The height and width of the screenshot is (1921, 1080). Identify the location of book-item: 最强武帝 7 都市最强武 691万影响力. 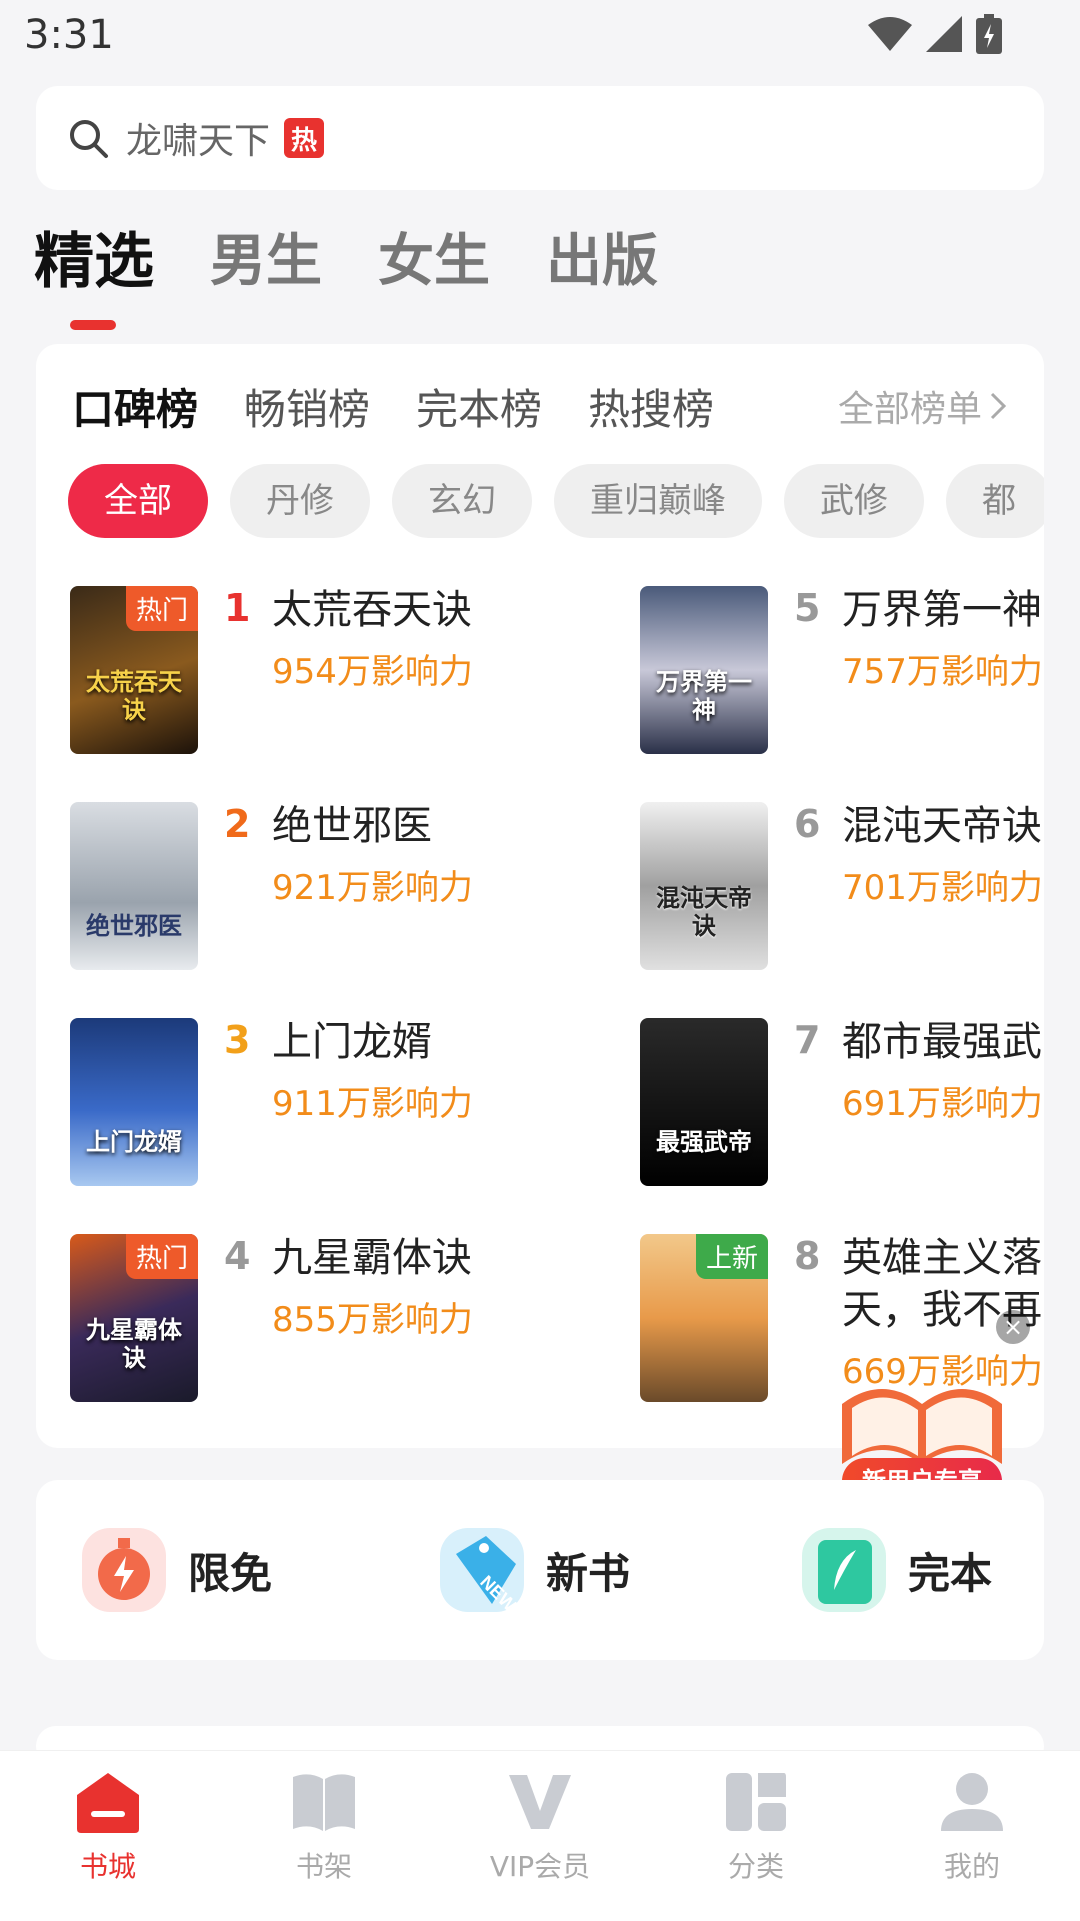
(842, 1103).